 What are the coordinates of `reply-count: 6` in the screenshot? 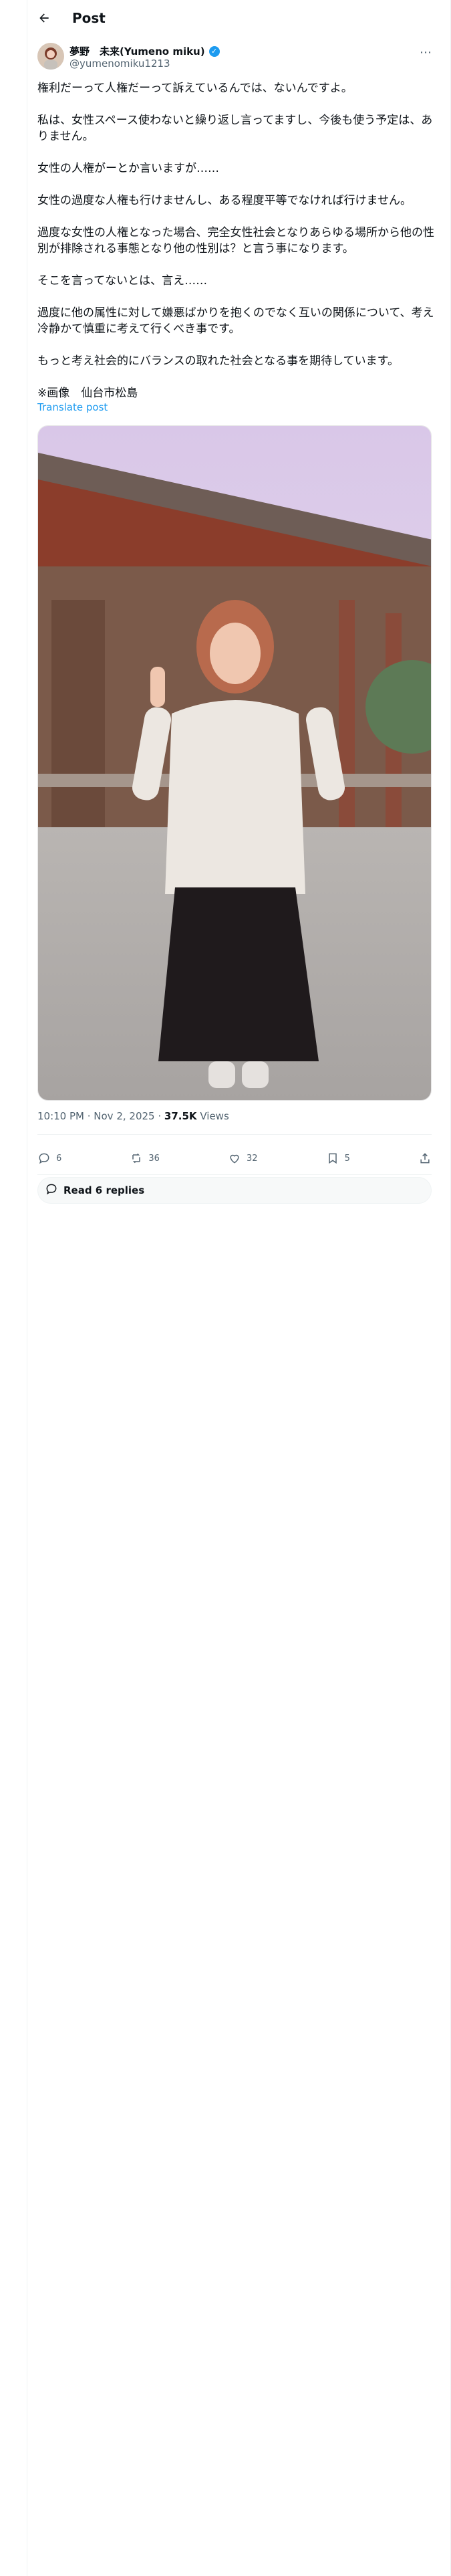 It's located at (59, 1158).